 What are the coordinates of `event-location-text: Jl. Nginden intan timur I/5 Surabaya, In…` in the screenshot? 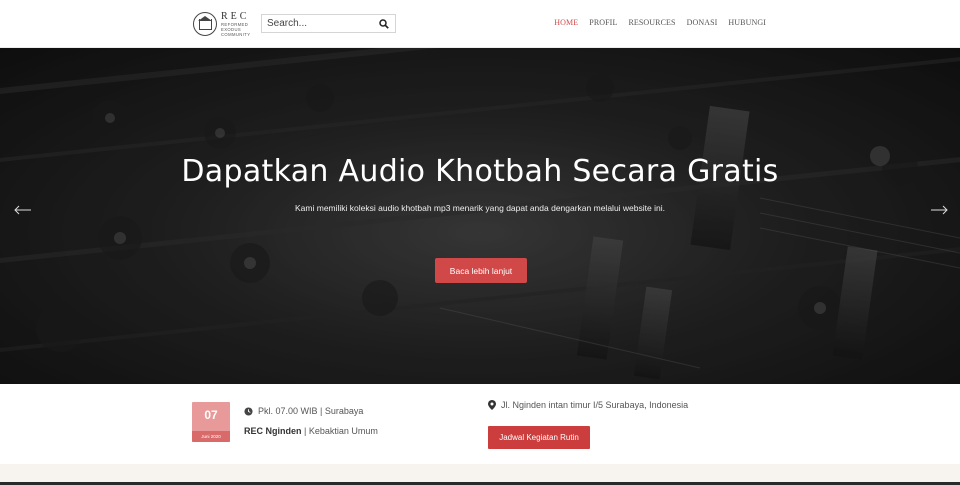 It's located at (595, 405).